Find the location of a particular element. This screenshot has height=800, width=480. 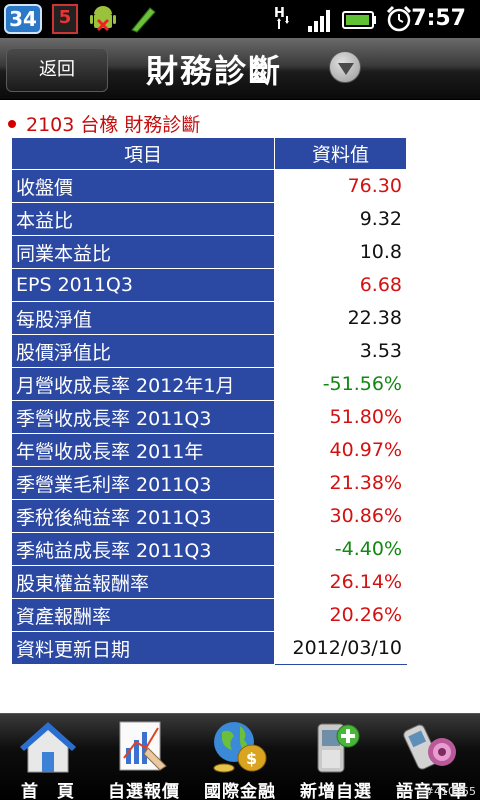

bottom-nav: 首 頁 自選報價 $ 國際金融 新增自選 語音下單 #410255 is located at coordinates (240, 756).